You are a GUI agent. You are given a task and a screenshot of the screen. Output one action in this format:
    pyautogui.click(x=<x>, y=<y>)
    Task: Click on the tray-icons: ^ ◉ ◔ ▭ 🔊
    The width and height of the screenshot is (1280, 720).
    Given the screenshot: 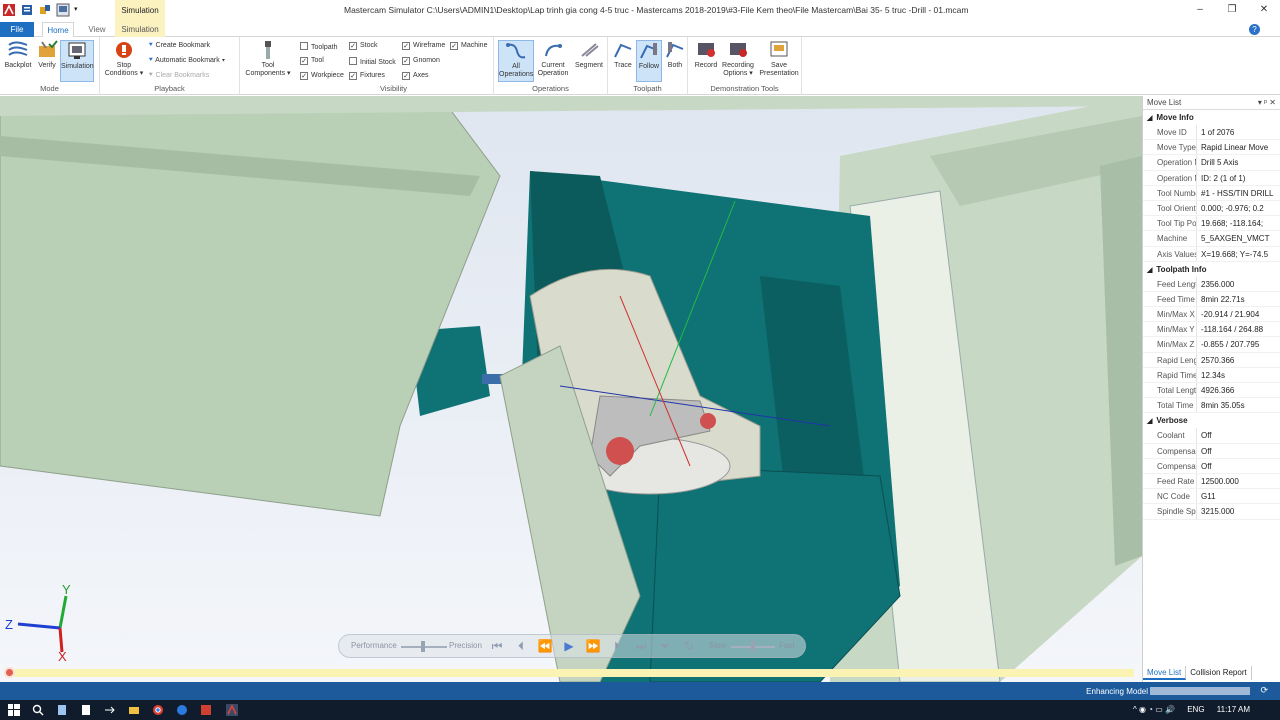 What is the action you would take?
    pyautogui.click(x=1154, y=709)
    